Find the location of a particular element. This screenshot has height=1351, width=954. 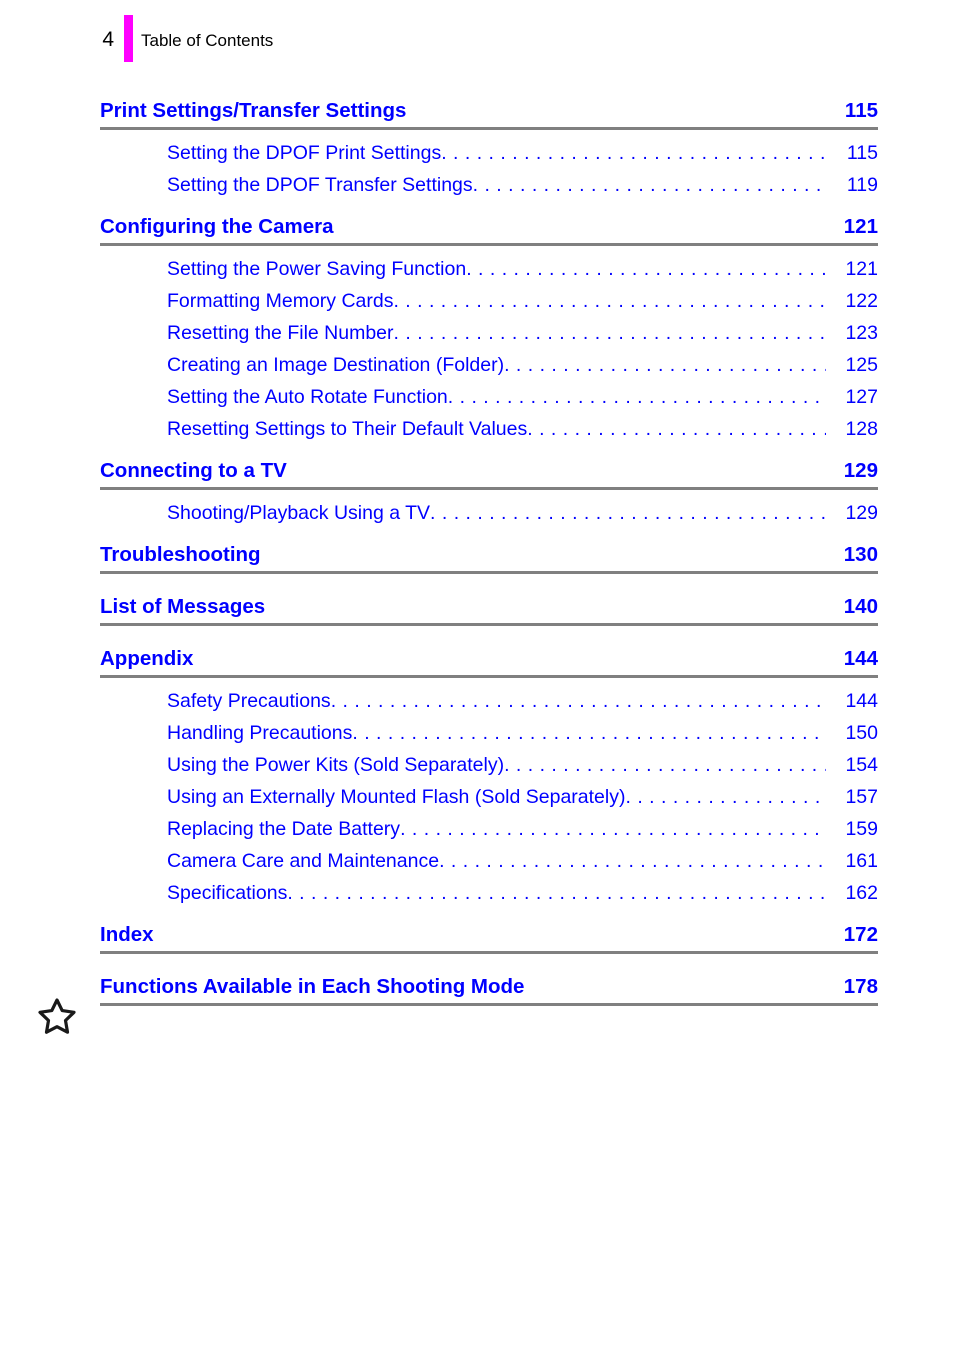

toc-entry: Camera Care and Maintenance 161 is located at coordinates (522, 861).